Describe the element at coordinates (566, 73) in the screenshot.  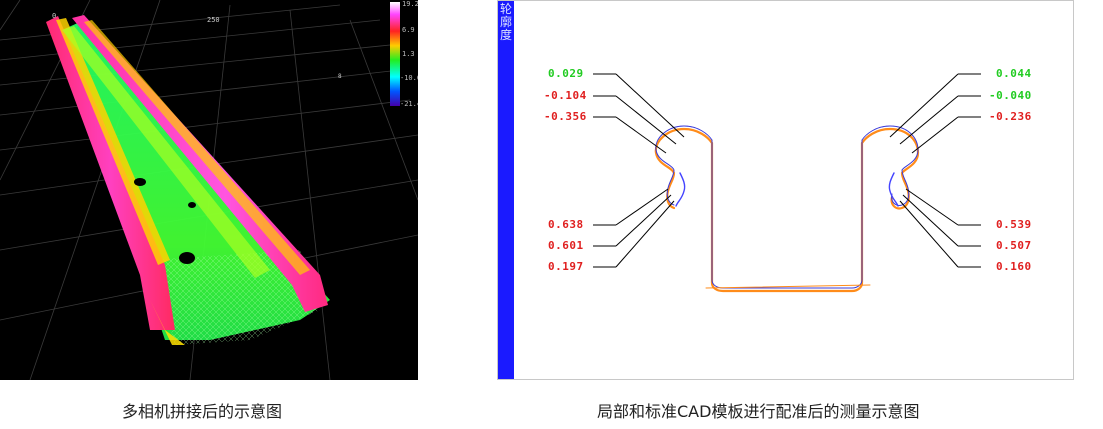
I see `measurement-left-1: 0.029` at that location.